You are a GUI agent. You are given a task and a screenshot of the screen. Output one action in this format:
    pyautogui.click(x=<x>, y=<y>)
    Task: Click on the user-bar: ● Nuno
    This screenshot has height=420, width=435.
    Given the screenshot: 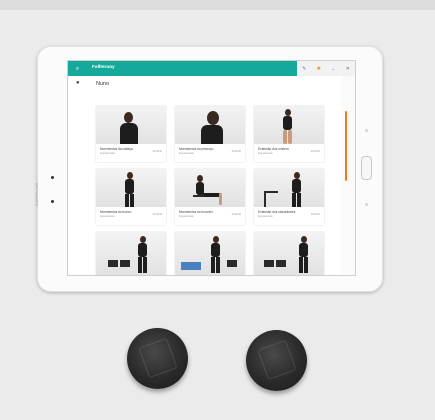 What is the action you would take?
    pyautogui.click(x=211, y=85)
    